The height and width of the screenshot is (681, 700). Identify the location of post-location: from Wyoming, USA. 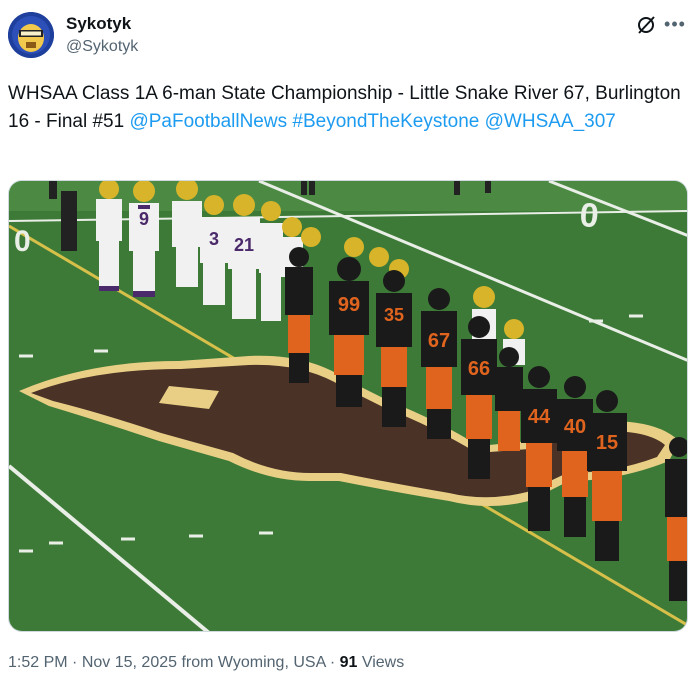
(253, 662).